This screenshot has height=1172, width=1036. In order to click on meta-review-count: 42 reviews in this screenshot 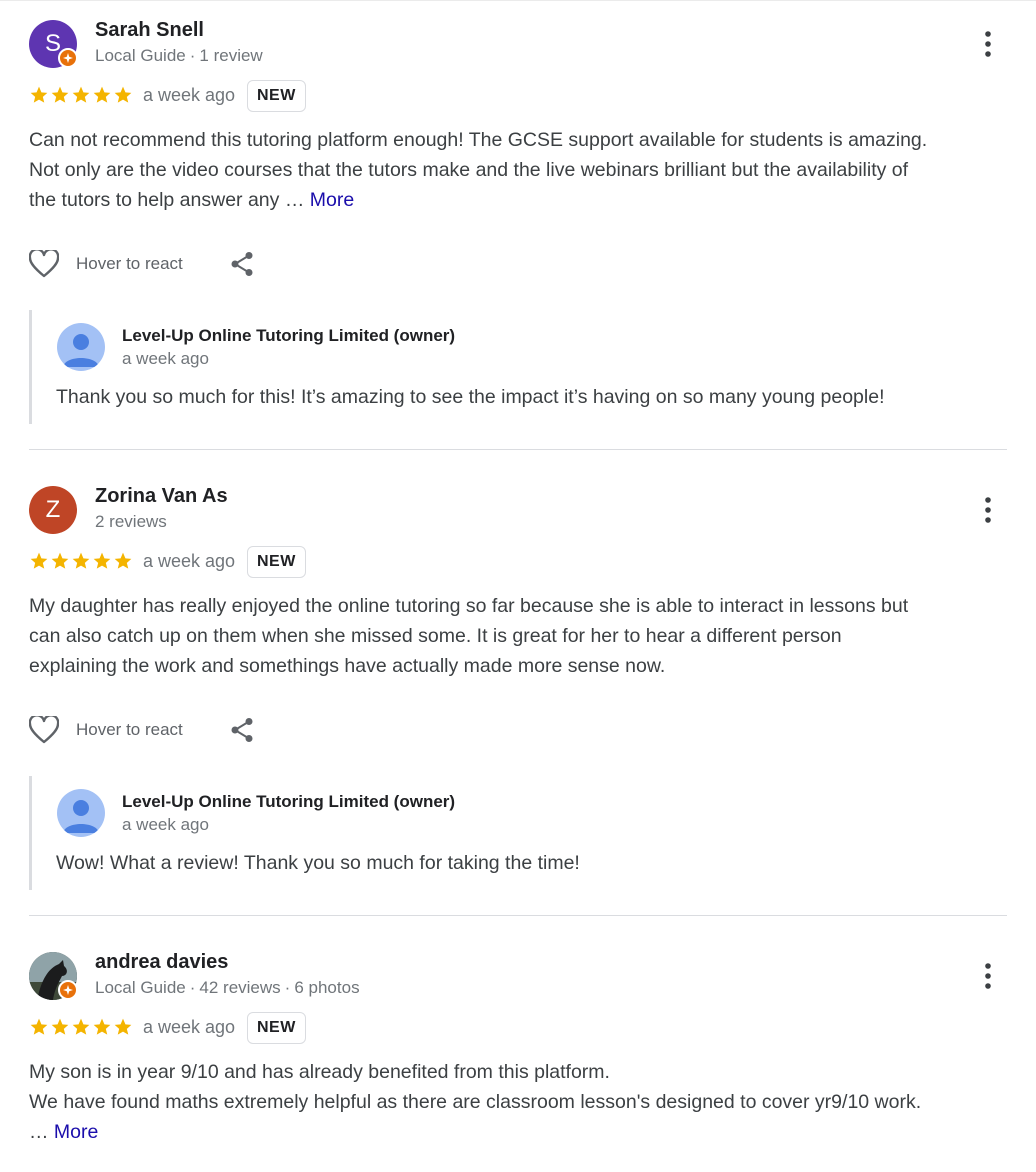, I will do `click(240, 987)`.